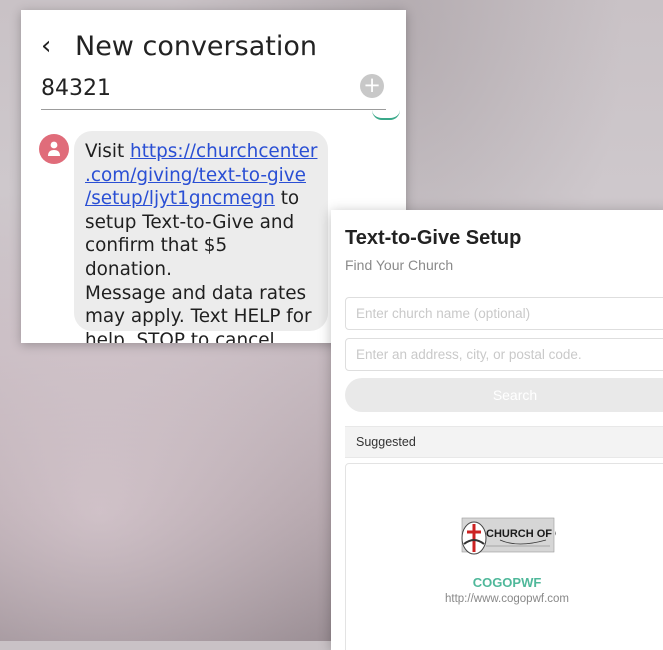 This screenshot has height=650, width=663. Describe the element at coordinates (55, 46) in the screenshot. I see `chevron-left-icon: ‹` at that location.